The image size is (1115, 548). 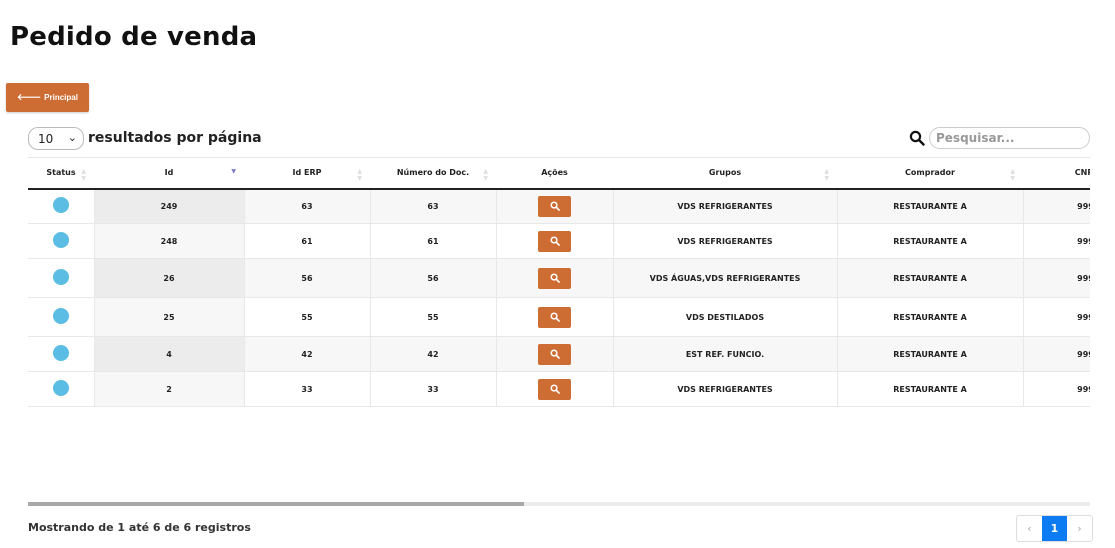 What do you see at coordinates (307, 317) in the screenshot?
I see `cell-id-erp: 55` at bounding box center [307, 317].